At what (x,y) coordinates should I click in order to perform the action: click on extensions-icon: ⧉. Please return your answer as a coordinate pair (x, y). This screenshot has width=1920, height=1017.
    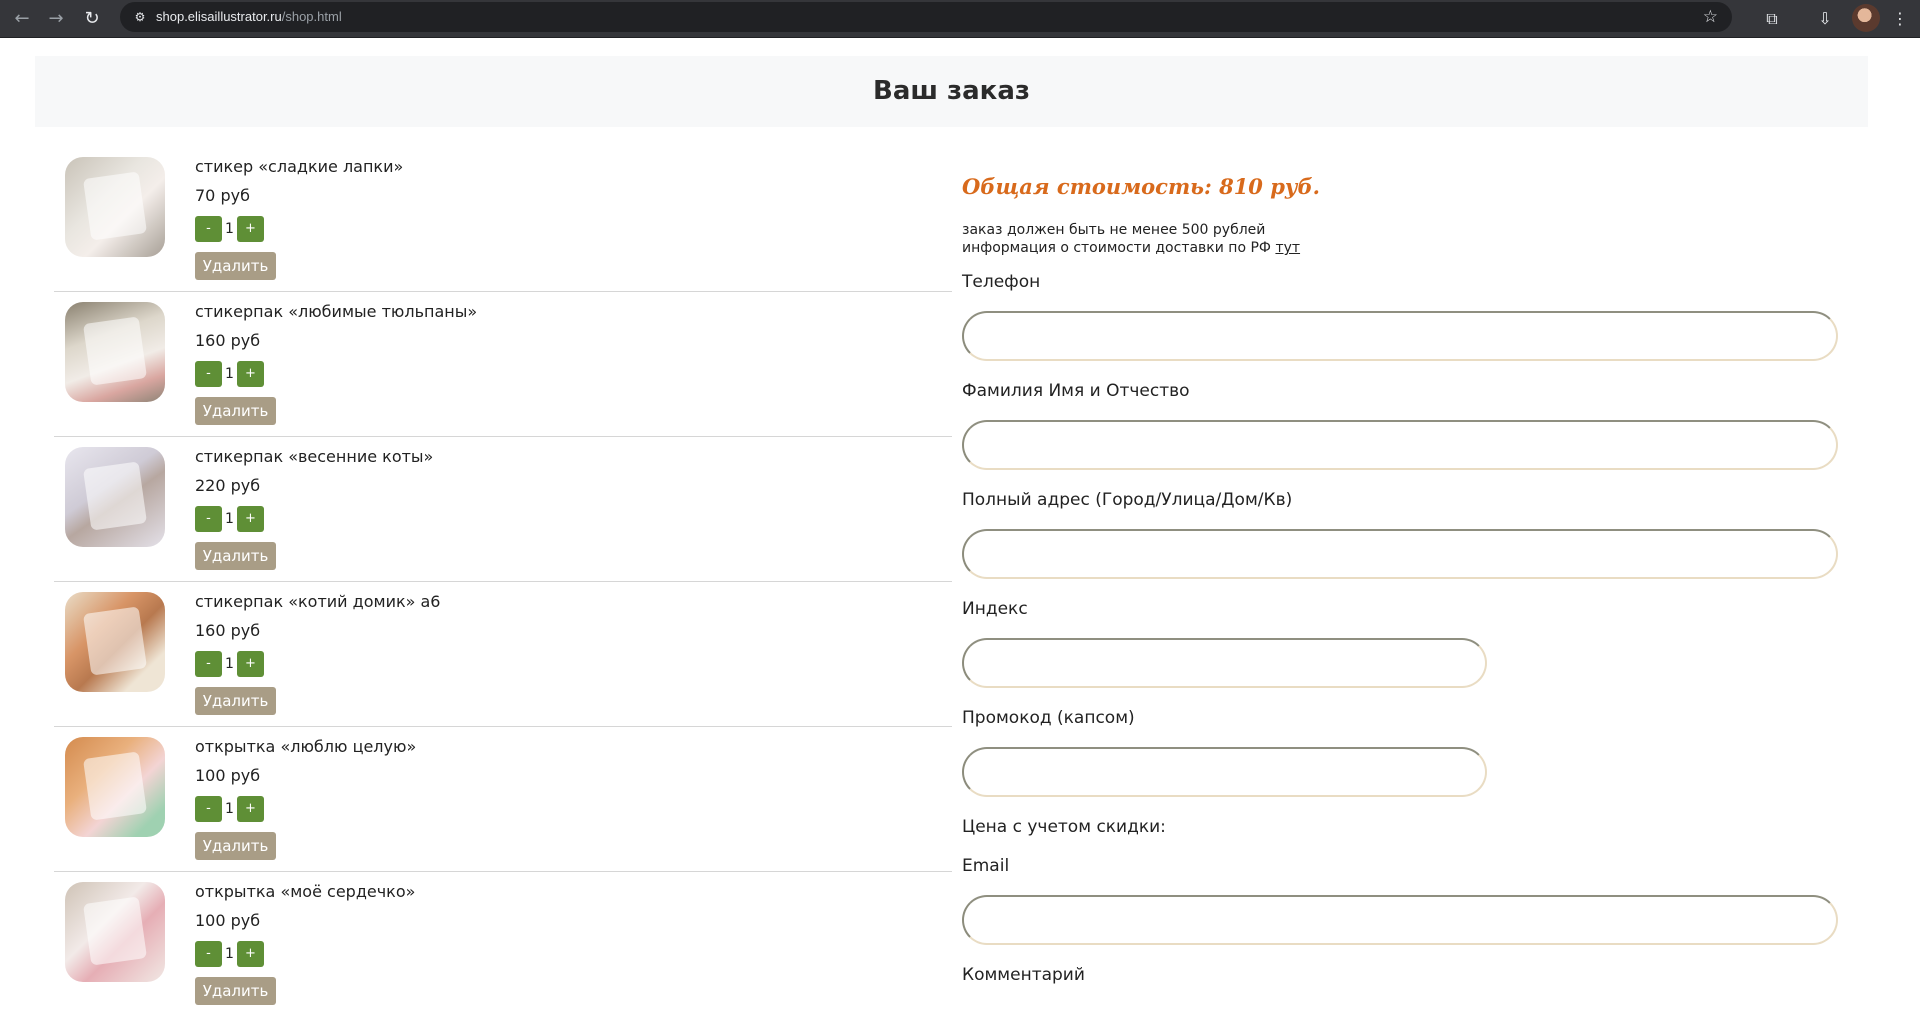
    Looking at the image, I should click on (1772, 19).